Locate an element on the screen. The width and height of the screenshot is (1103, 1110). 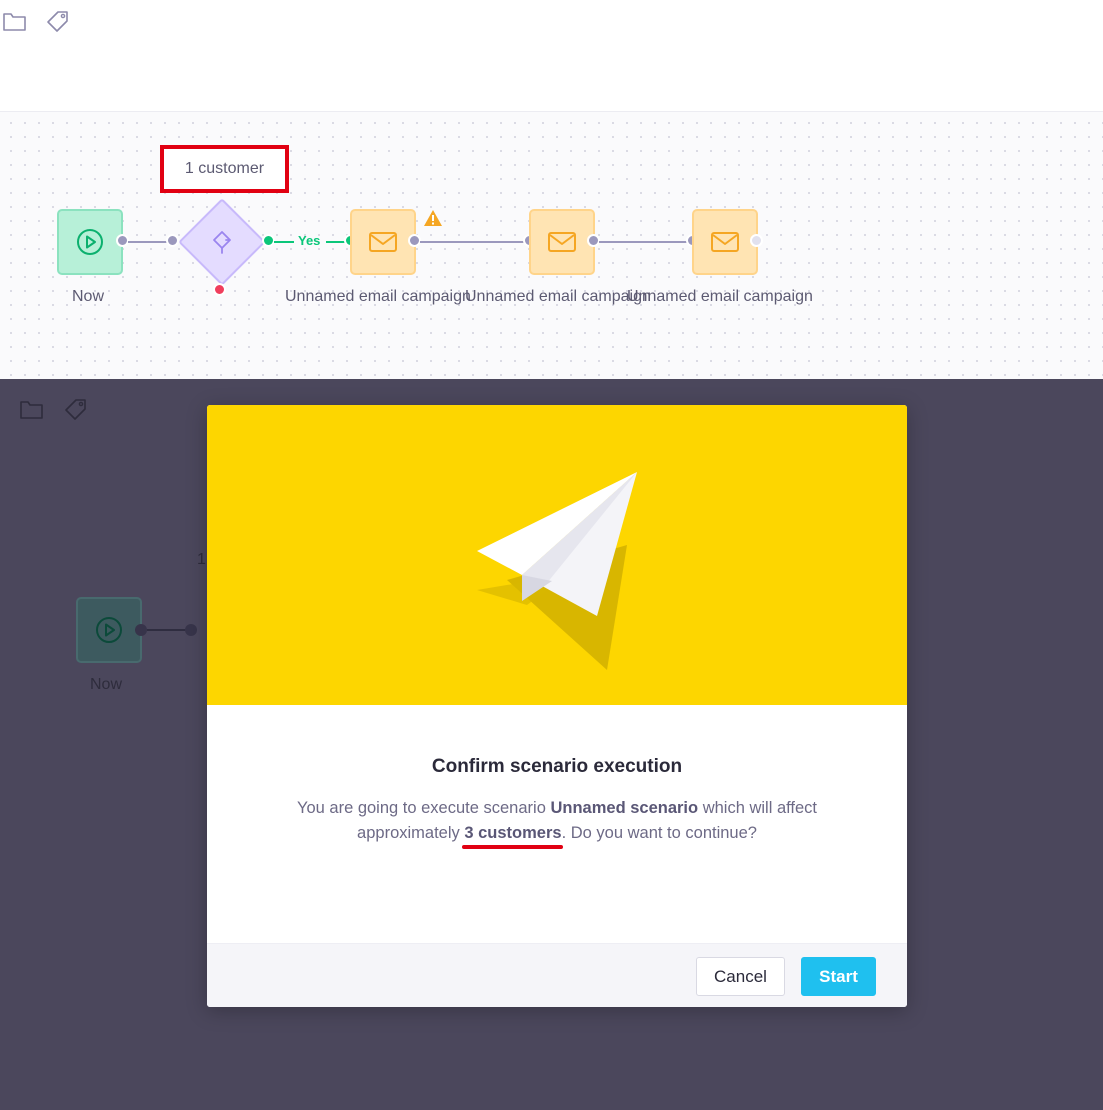
edge-yes-right is located at coordinates (336, 242).